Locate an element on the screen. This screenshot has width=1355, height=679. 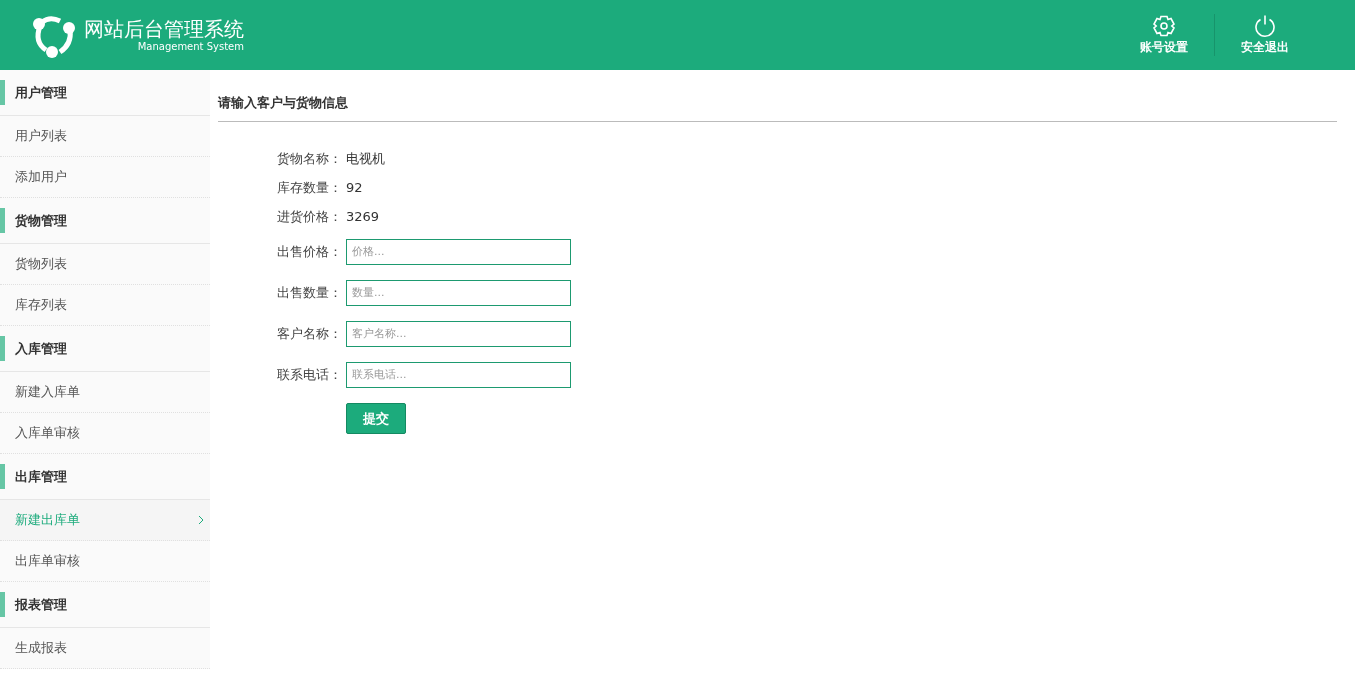
field-label: 出售价格： is located at coordinates (309, 251).